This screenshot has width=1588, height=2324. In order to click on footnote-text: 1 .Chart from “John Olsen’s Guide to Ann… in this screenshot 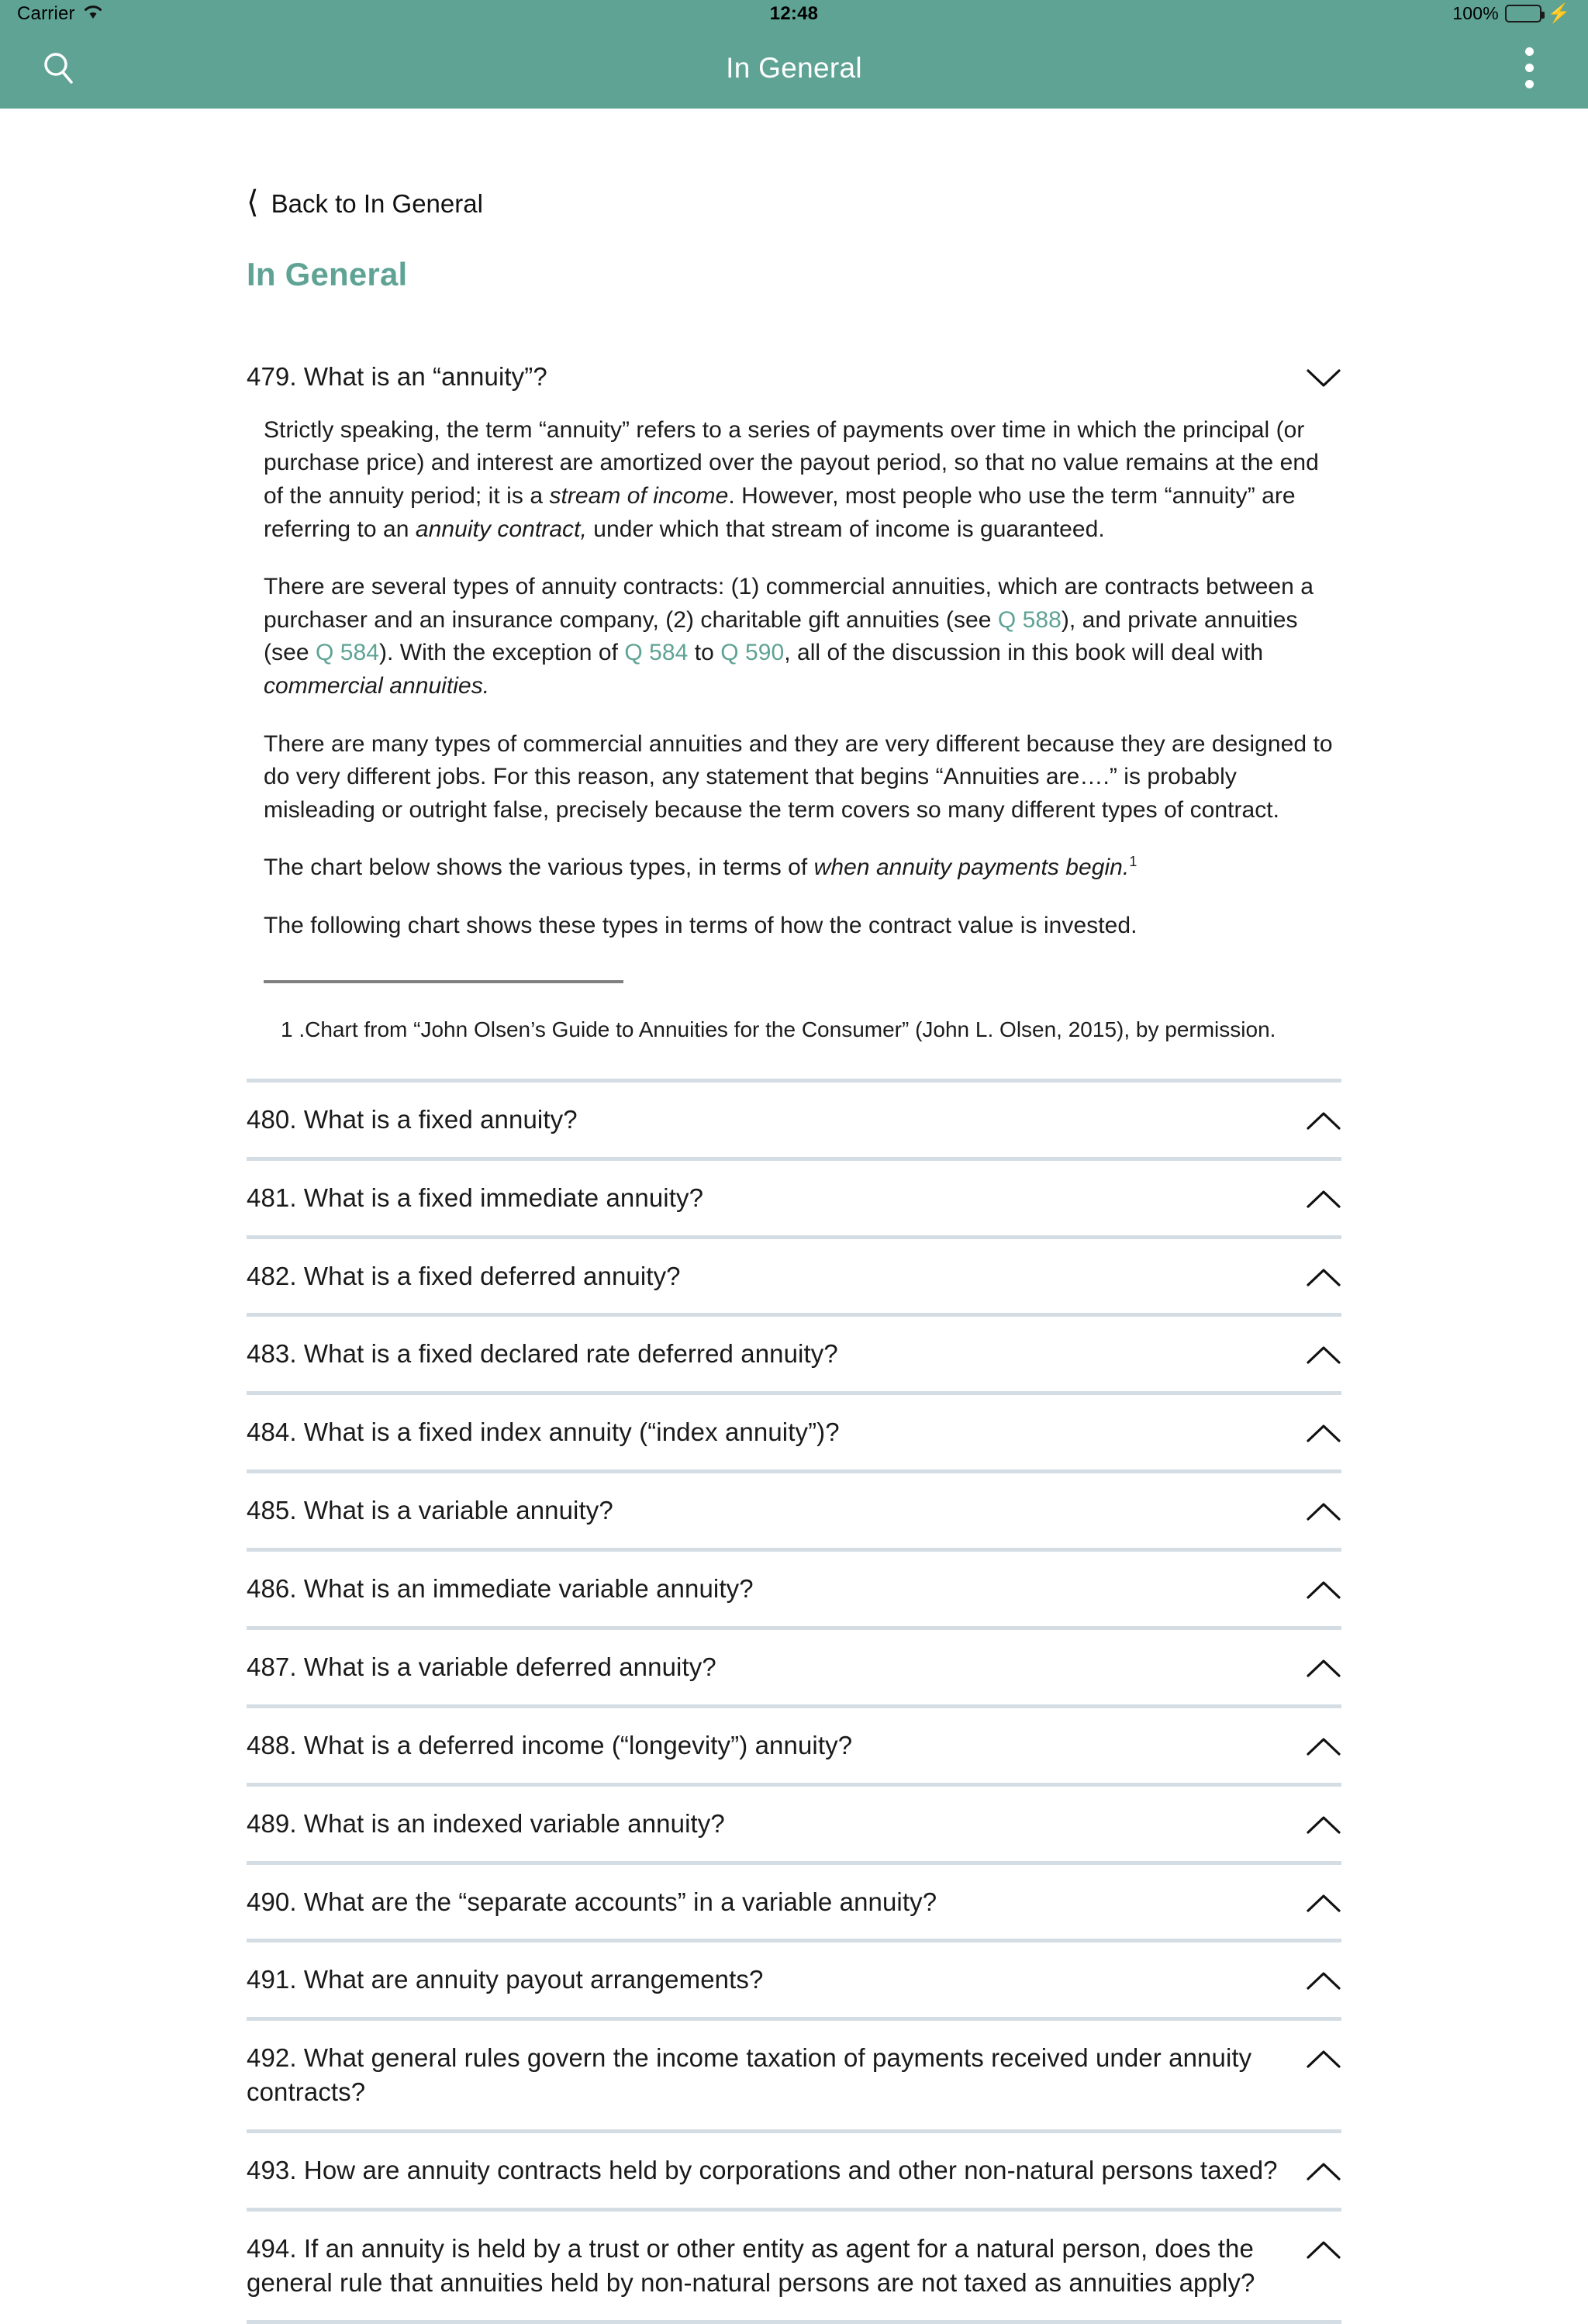, I will do `click(778, 1029)`.